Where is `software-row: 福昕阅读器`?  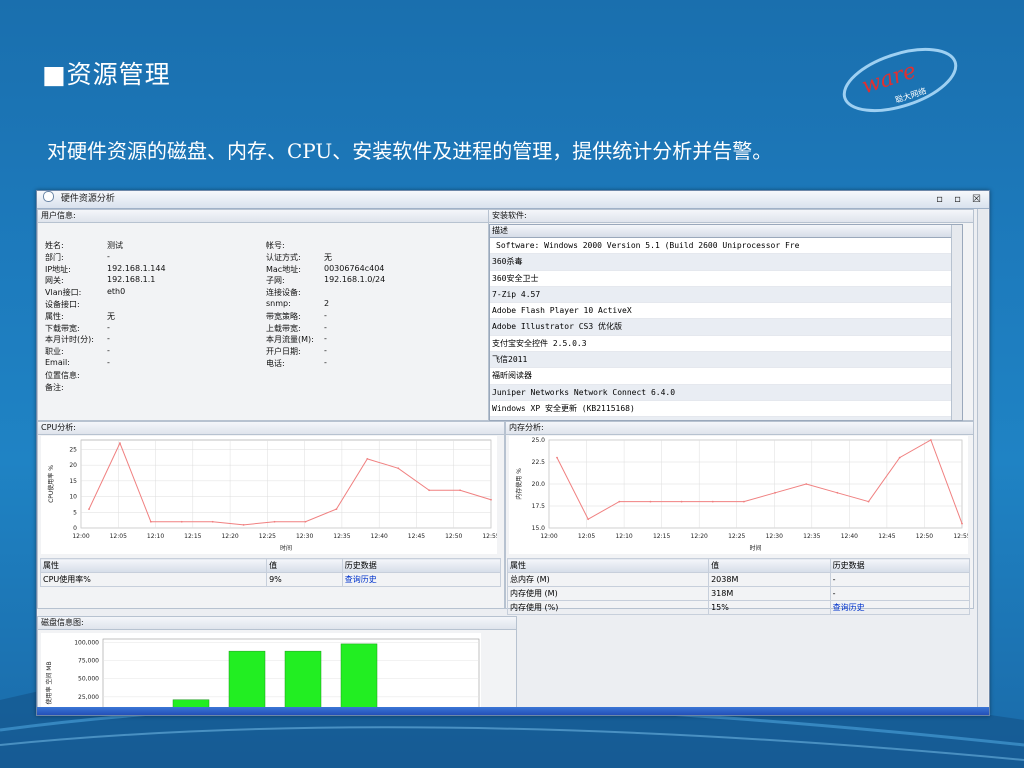 software-row: 福昕阅读器 is located at coordinates (726, 376).